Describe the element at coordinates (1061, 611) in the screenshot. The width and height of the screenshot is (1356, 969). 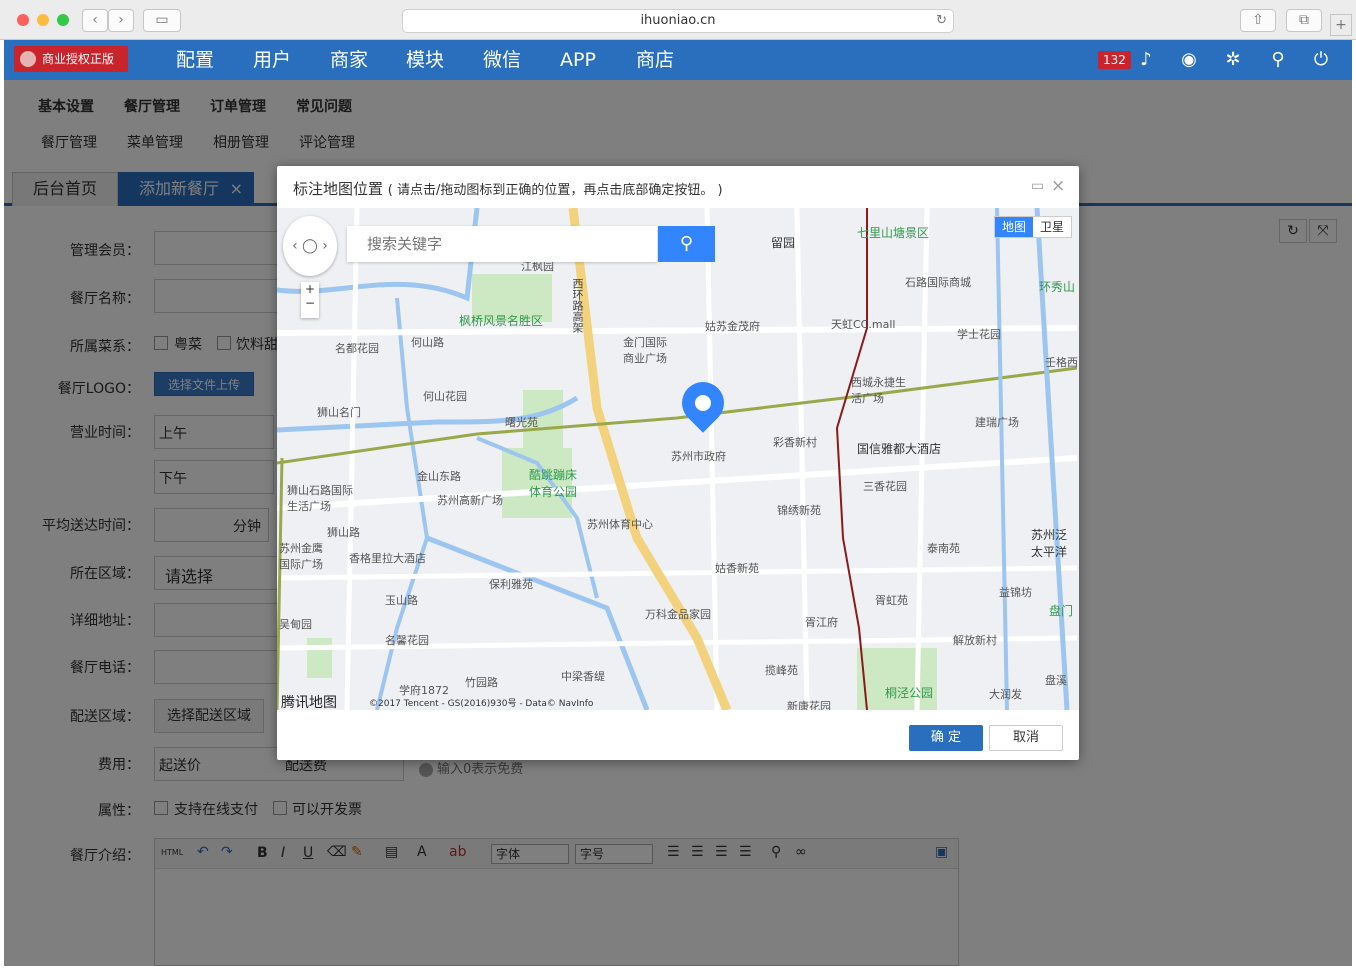
I see `map-label: 盘门` at that location.